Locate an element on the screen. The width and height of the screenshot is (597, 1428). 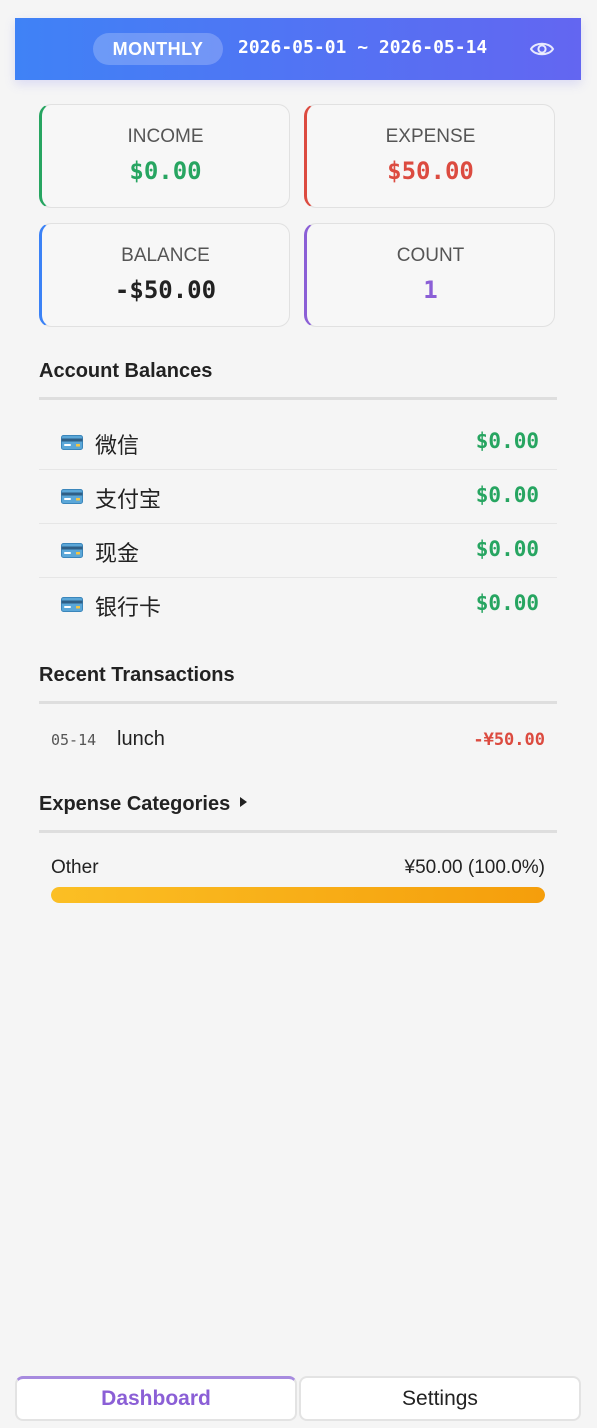
income-card: INCOME $0.00 is located at coordinates (164, 156).